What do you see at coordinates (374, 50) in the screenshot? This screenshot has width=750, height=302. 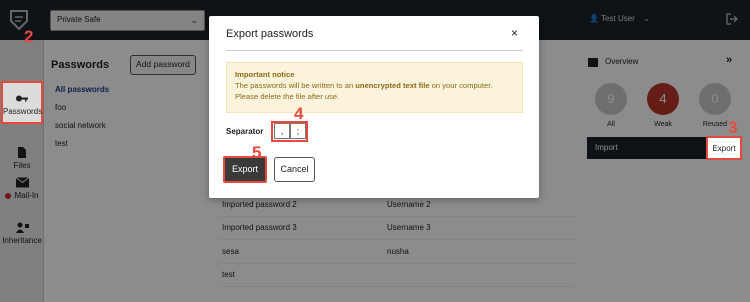 I see `divider` at bounding box center [374, 50].